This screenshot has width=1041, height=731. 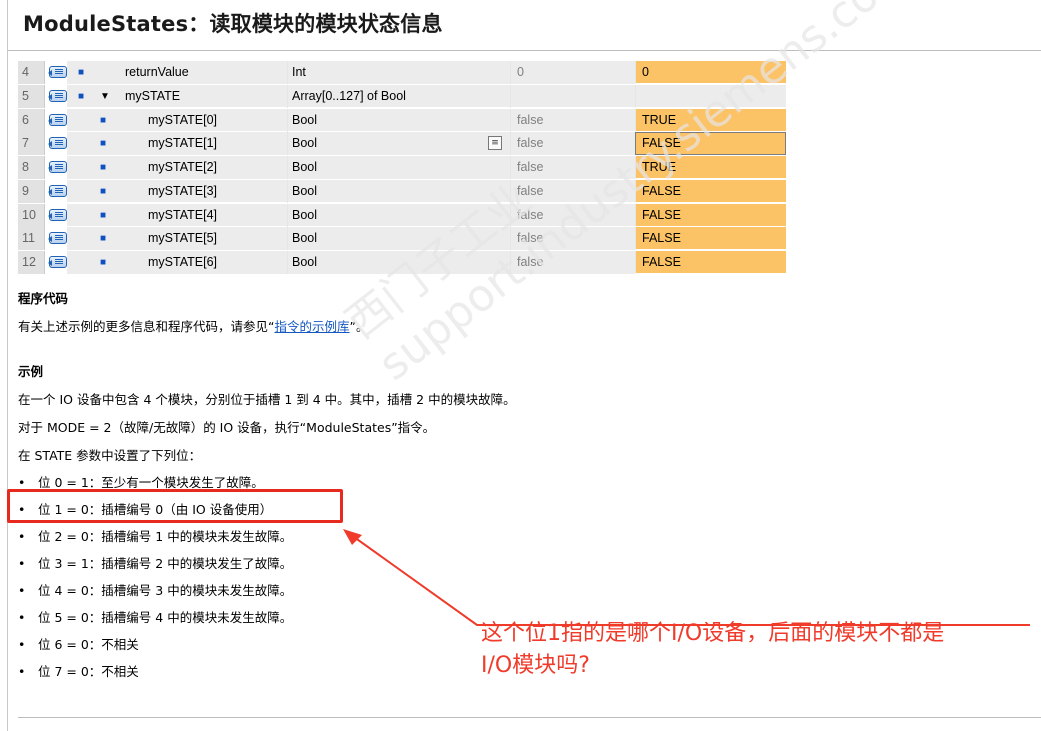 I want to click on annotation-line-1: 这个位1指的是哪个I/O设备，后面的模块不都是, so click(x=713, y=633).